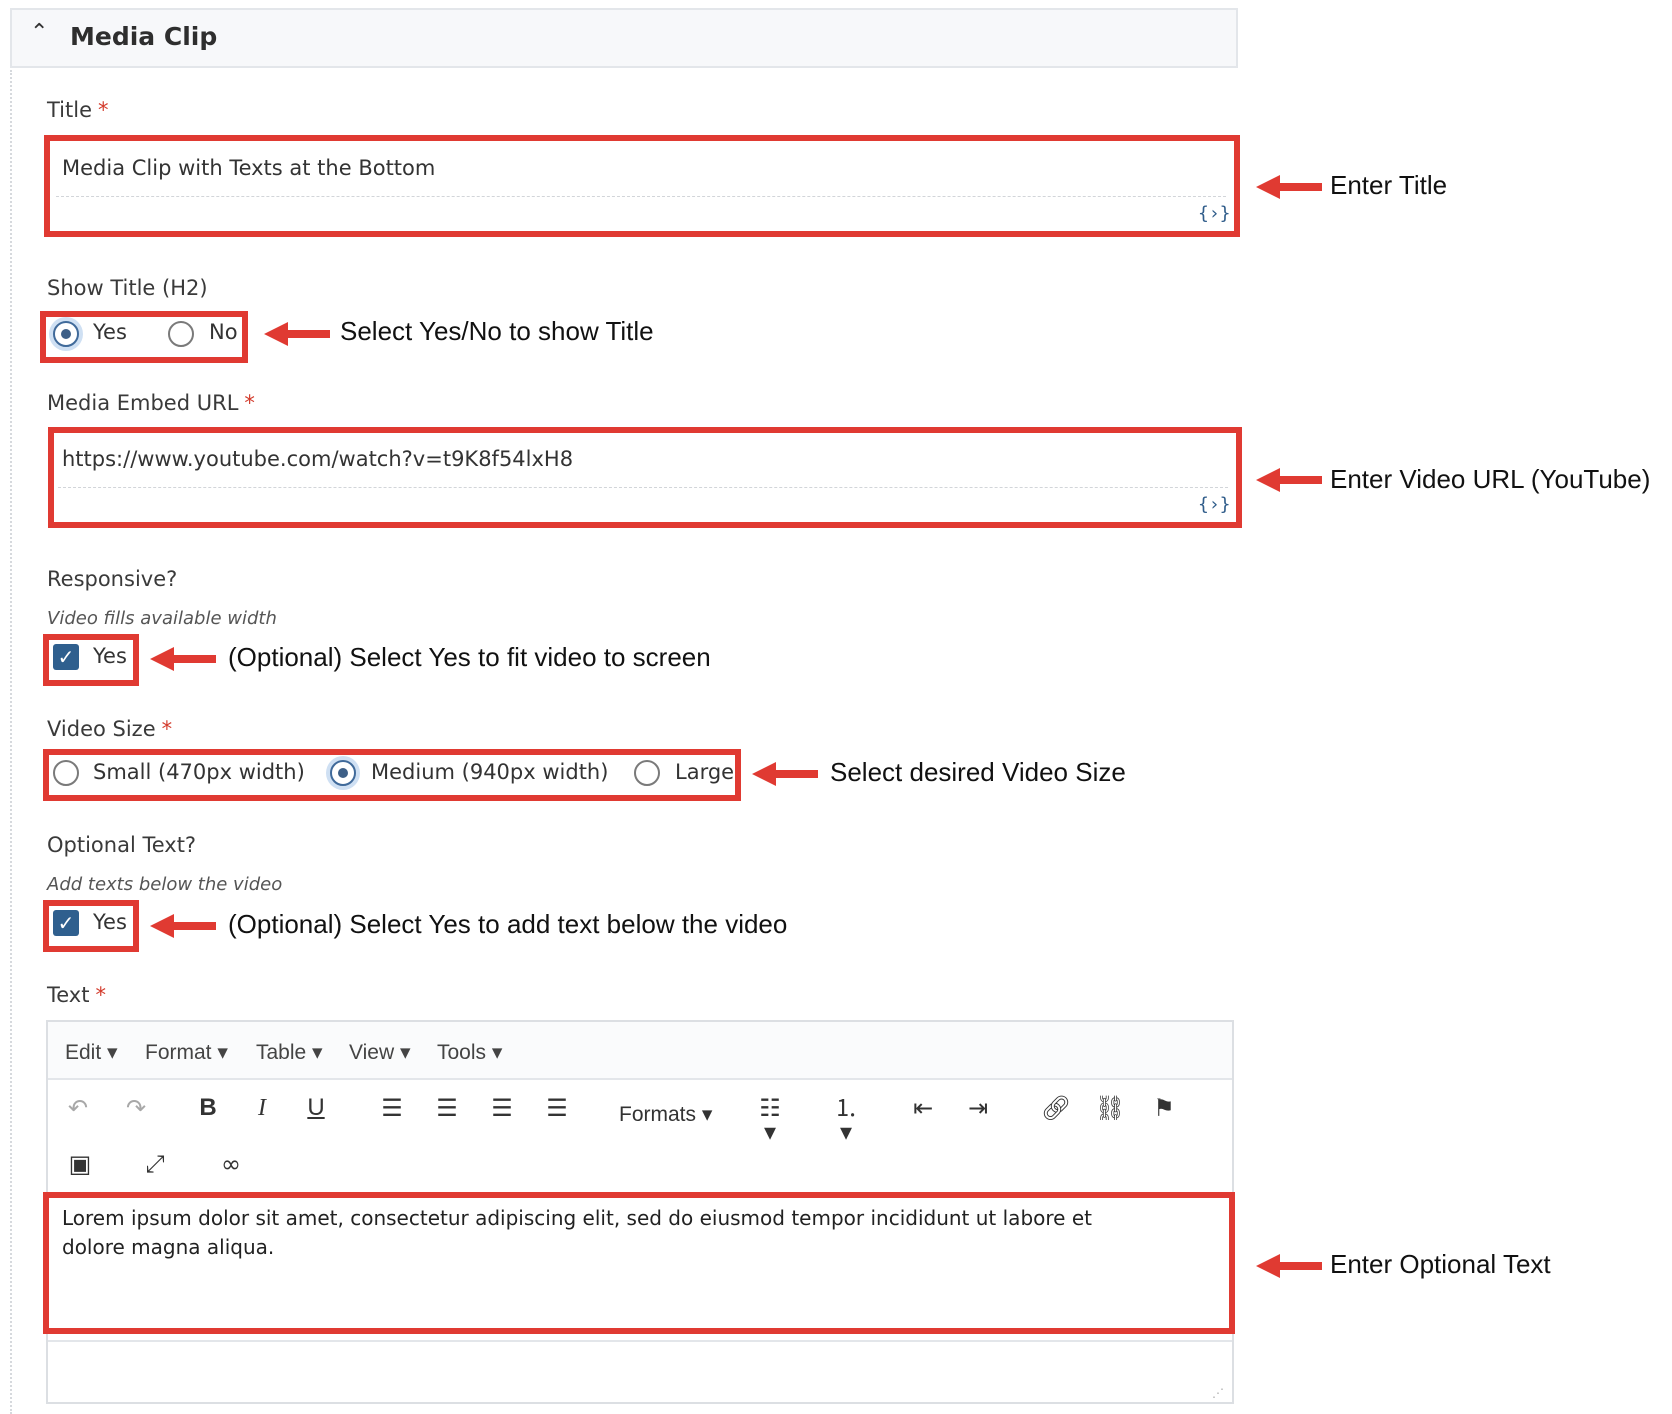 The image size is (1672, 1414). I want to click on video-size-small-radio, so click(66, 773).